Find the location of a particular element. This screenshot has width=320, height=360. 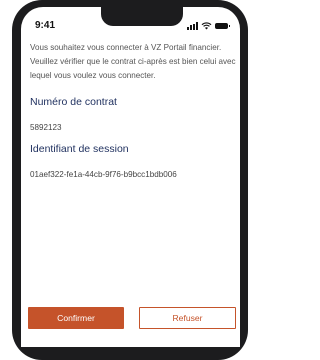

status-time: 9:41 is located at coordinates (45, 25).